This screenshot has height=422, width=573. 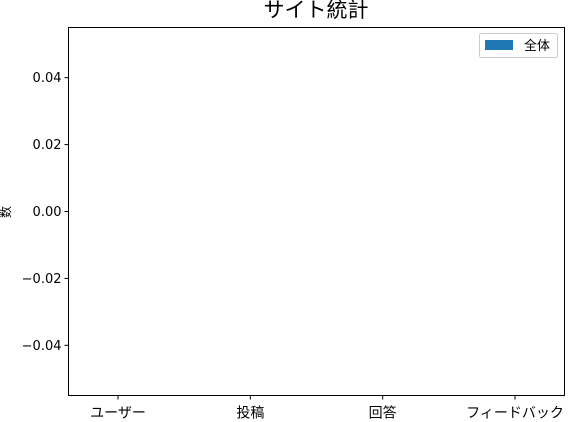 I want to click on y-axis-ticks: 0.04 0.02 0.00 −0.02 −0.04, so click(x=45, y=212).